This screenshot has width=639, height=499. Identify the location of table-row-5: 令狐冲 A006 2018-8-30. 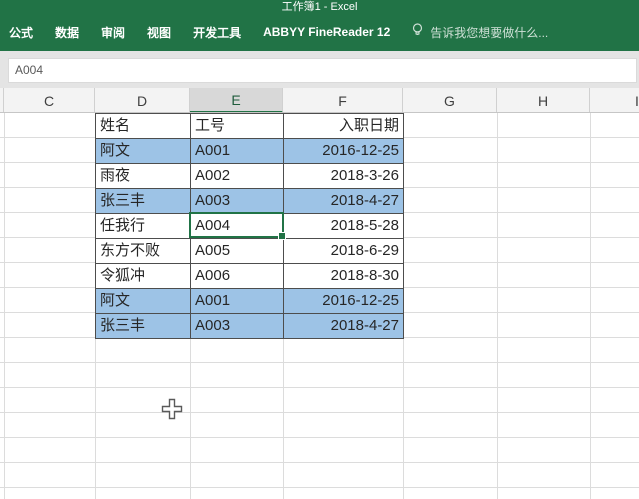
(250, 276).